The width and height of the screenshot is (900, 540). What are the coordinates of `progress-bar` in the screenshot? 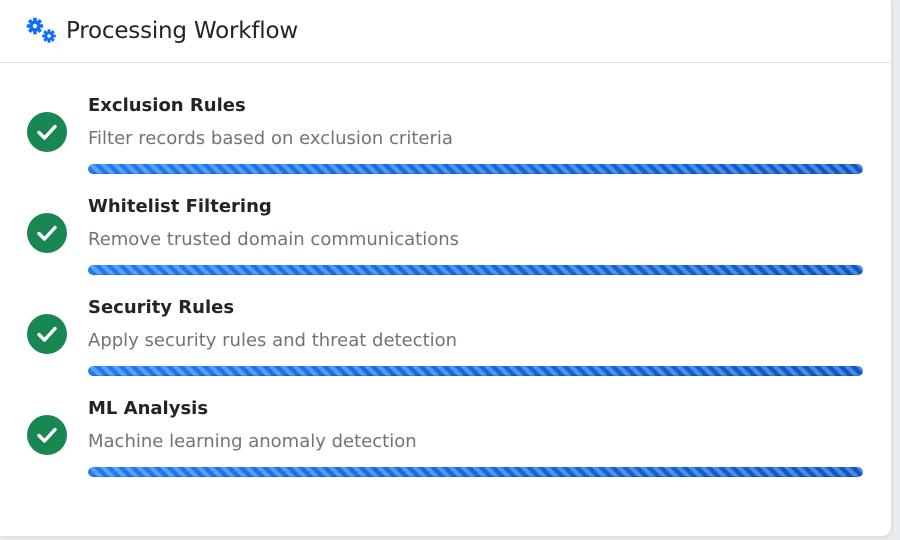 It's located at (475, 472).